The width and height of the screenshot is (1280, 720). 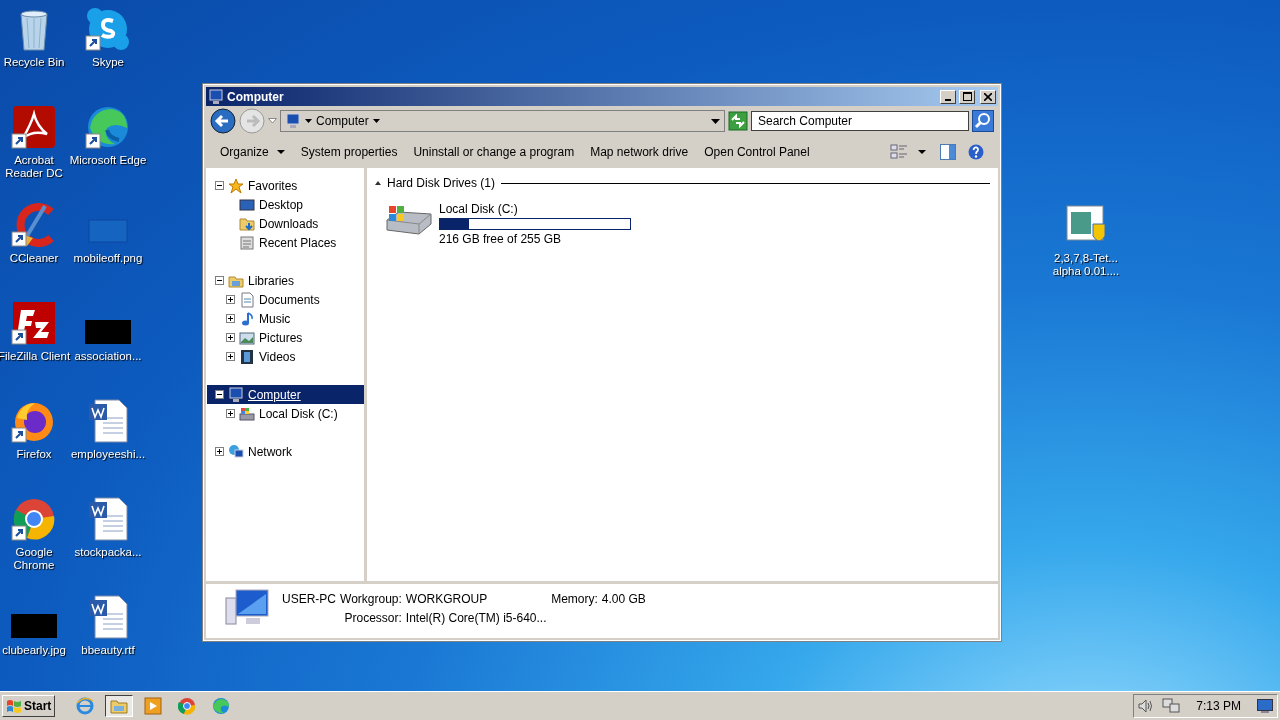 I want to click on address-bar: Computer, so click(x=502, y=121).